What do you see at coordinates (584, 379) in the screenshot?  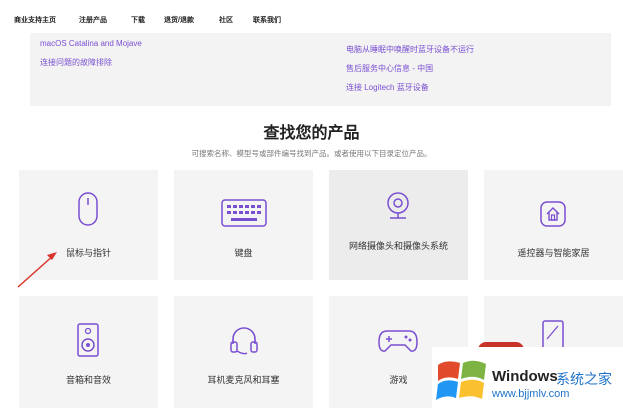 I see `watermark-site-name: 系统之家` at bounding box center [584, 379].